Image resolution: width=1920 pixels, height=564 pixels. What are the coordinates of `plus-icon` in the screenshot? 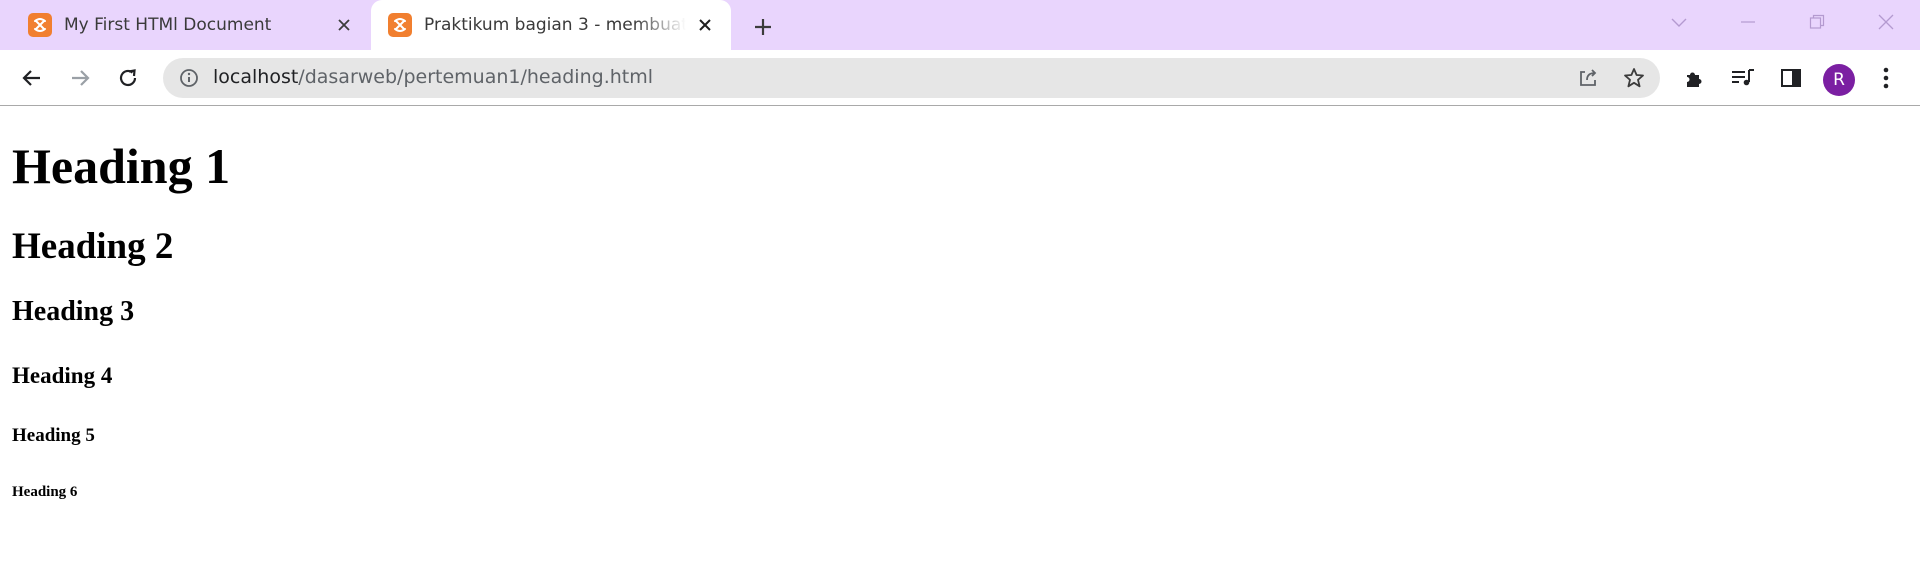 It's located at (763, 27).